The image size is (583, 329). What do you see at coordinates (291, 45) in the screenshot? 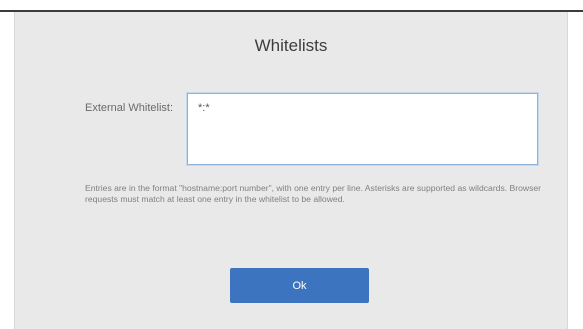
I see `dialog-title: Whitelists` at bounding box center [291, 45].